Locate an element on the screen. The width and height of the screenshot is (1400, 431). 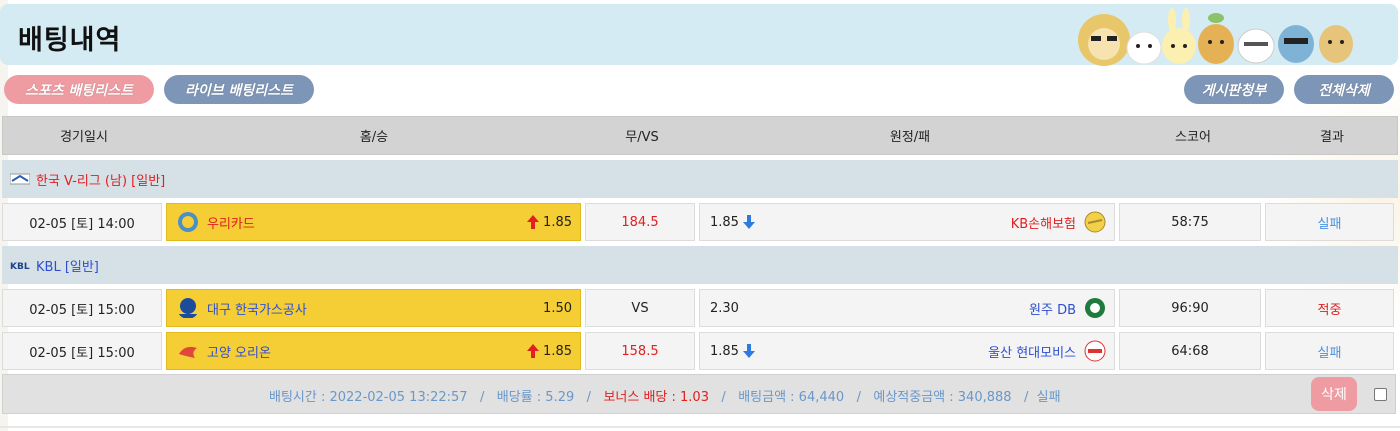
select-checkbox is located at coordinates (1380, 394).